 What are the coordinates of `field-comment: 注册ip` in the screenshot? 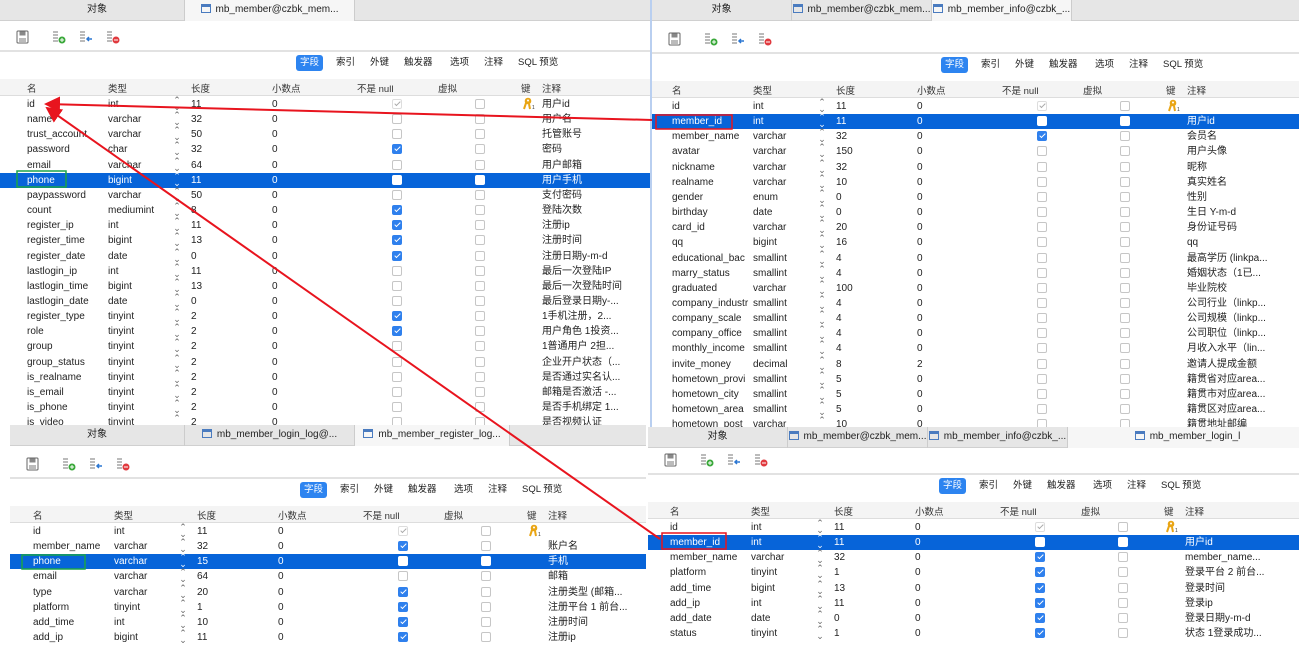 It's located at (562, 637).